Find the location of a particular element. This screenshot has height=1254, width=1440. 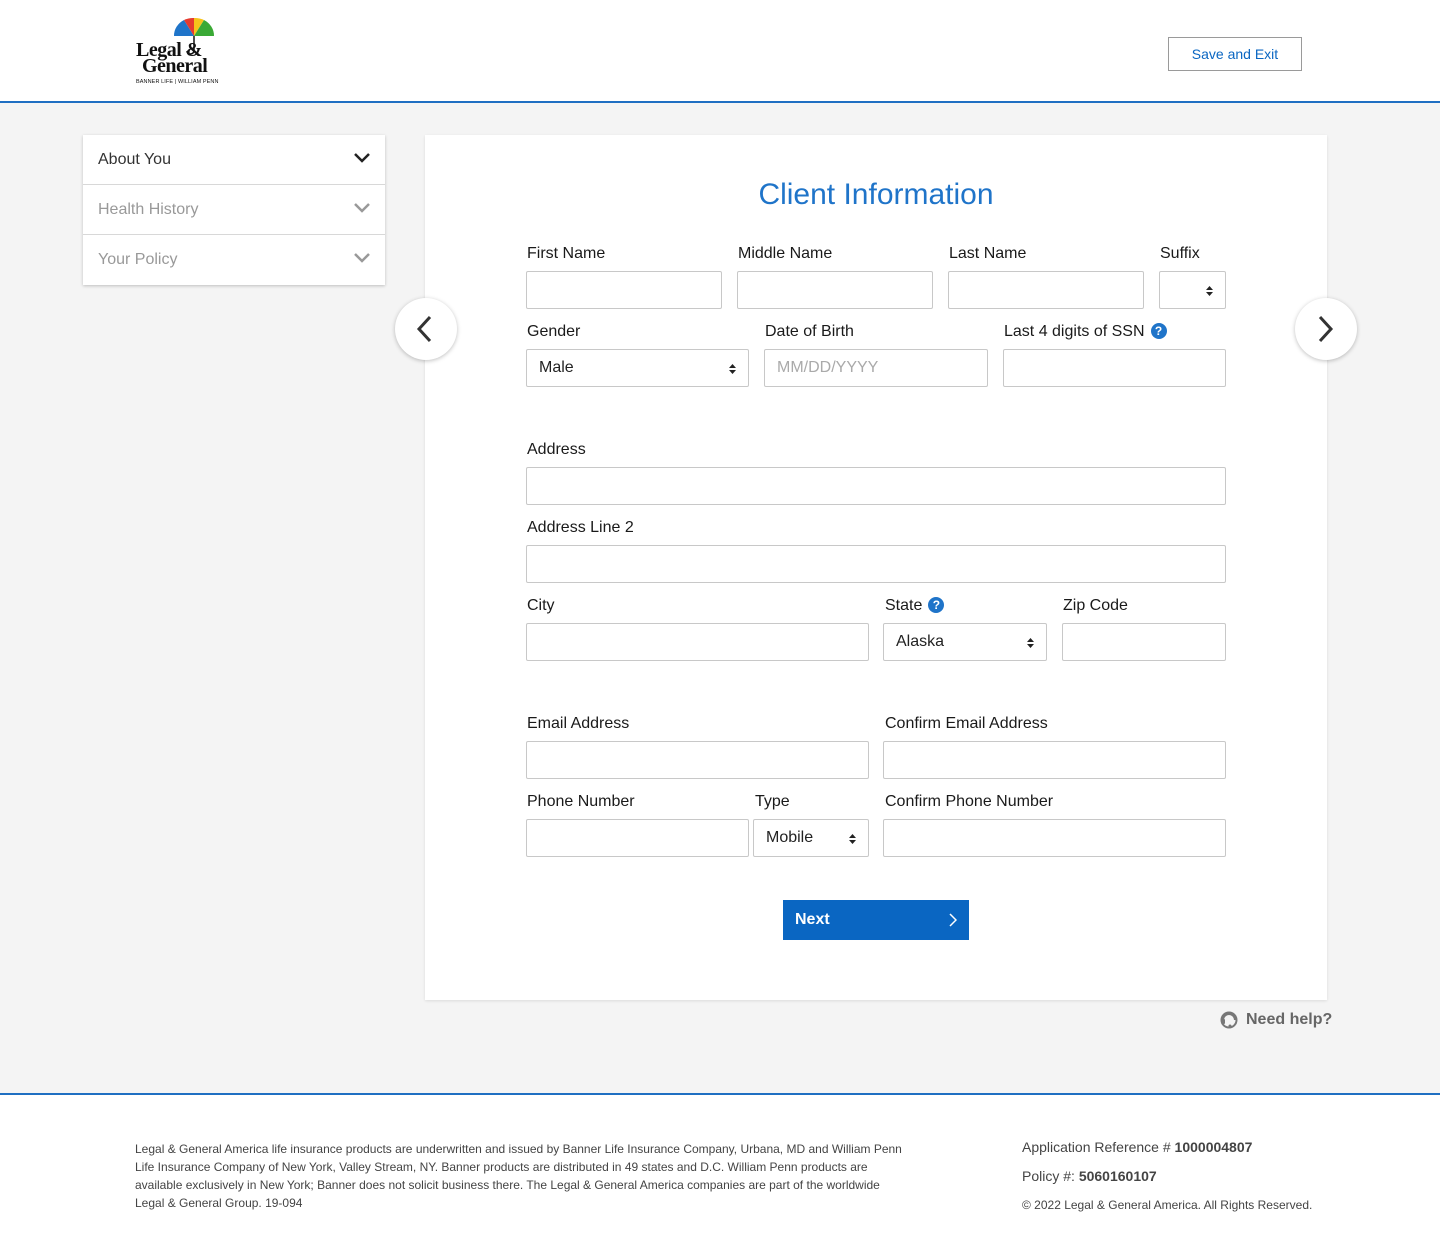

middle-name-label: Middle Name is located at coordinates (785, 253).